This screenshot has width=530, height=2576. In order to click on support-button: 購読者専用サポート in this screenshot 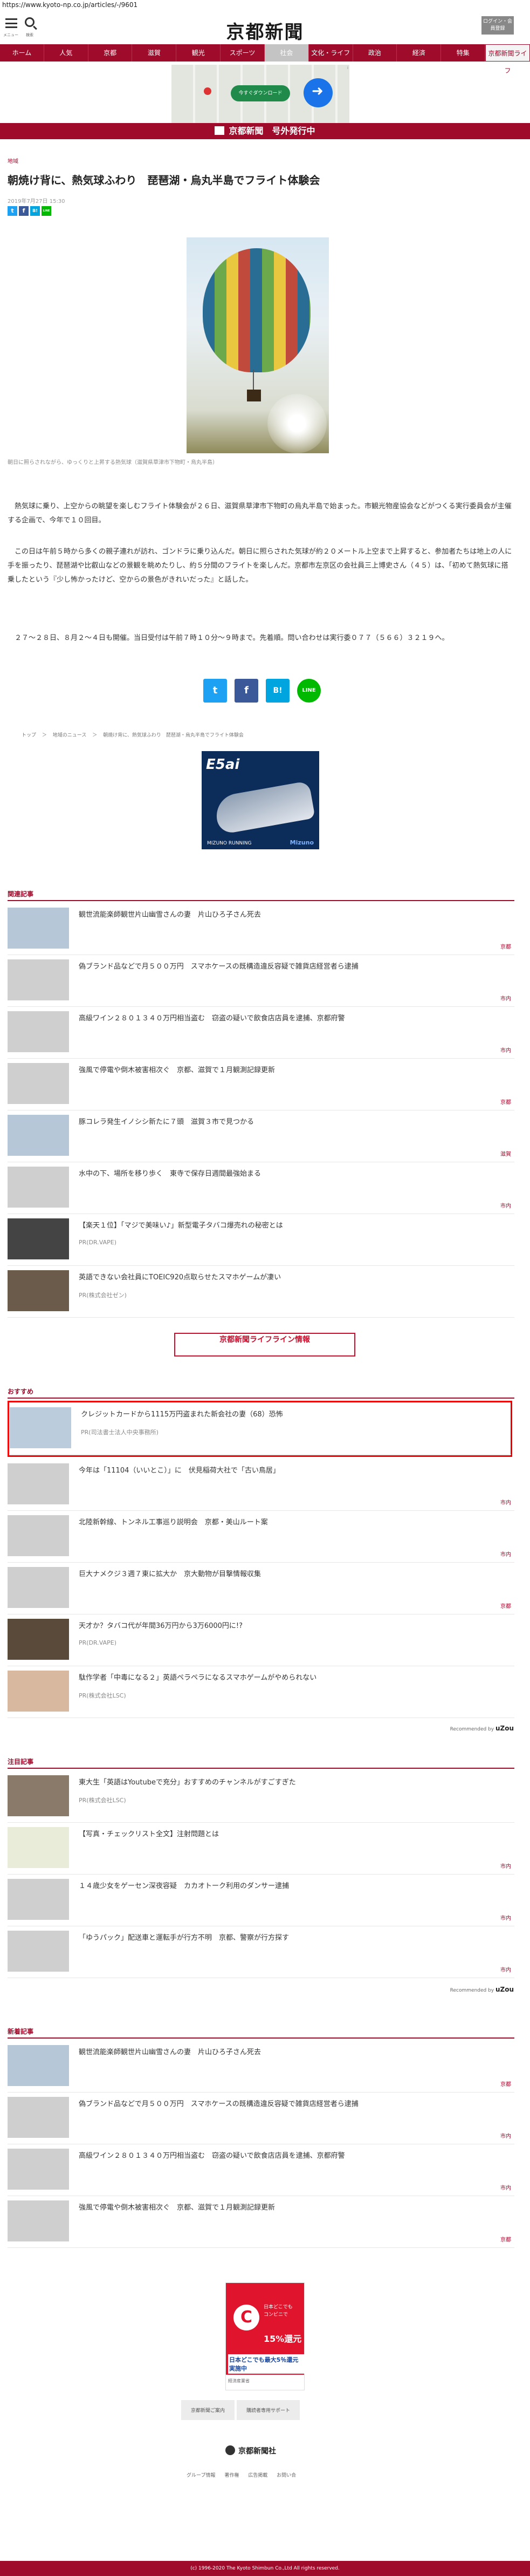, I will do `click(268, 2410)`.